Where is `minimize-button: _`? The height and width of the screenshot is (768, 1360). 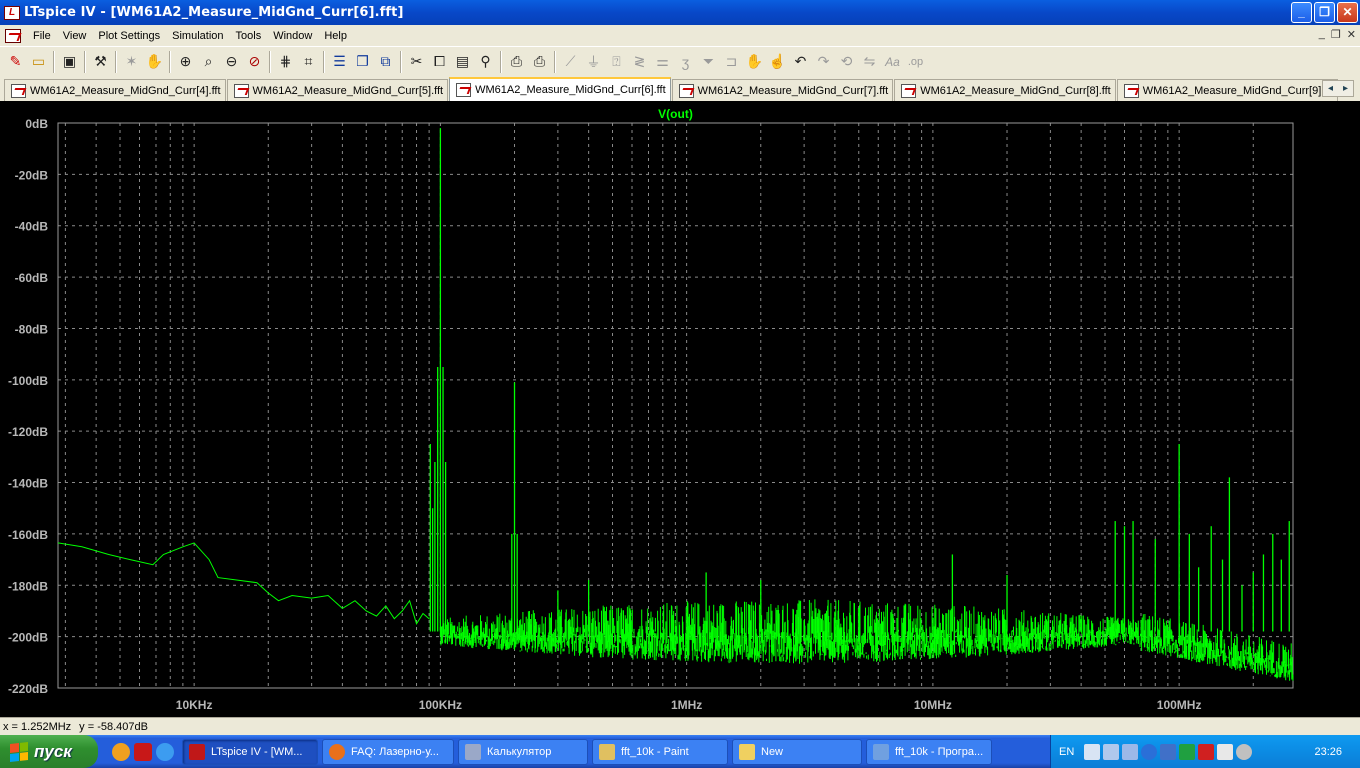
minimize-button: _ is located at coordinates (1301, 12).